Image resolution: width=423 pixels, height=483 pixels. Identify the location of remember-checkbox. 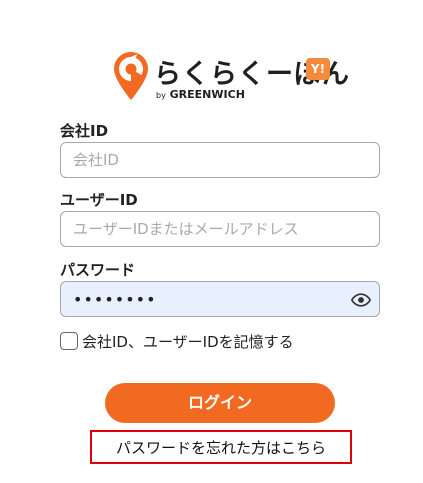
(69, 341).